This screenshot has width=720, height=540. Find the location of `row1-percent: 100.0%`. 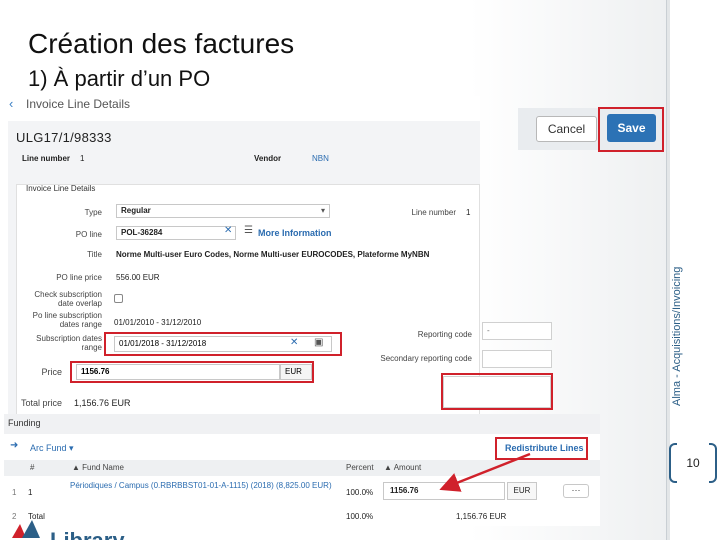

row1-percent: 100.0% is located at coordinates (360, 492).